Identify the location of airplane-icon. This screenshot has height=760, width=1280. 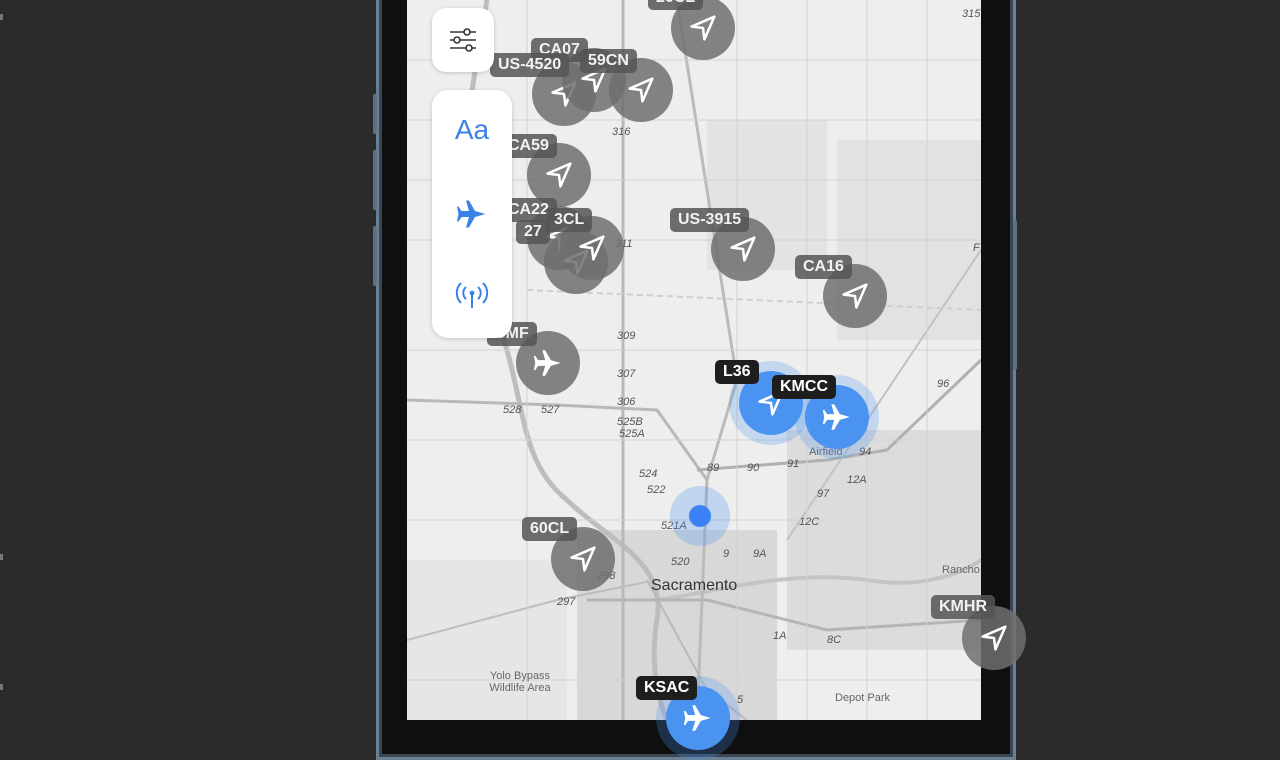
(471, 214).